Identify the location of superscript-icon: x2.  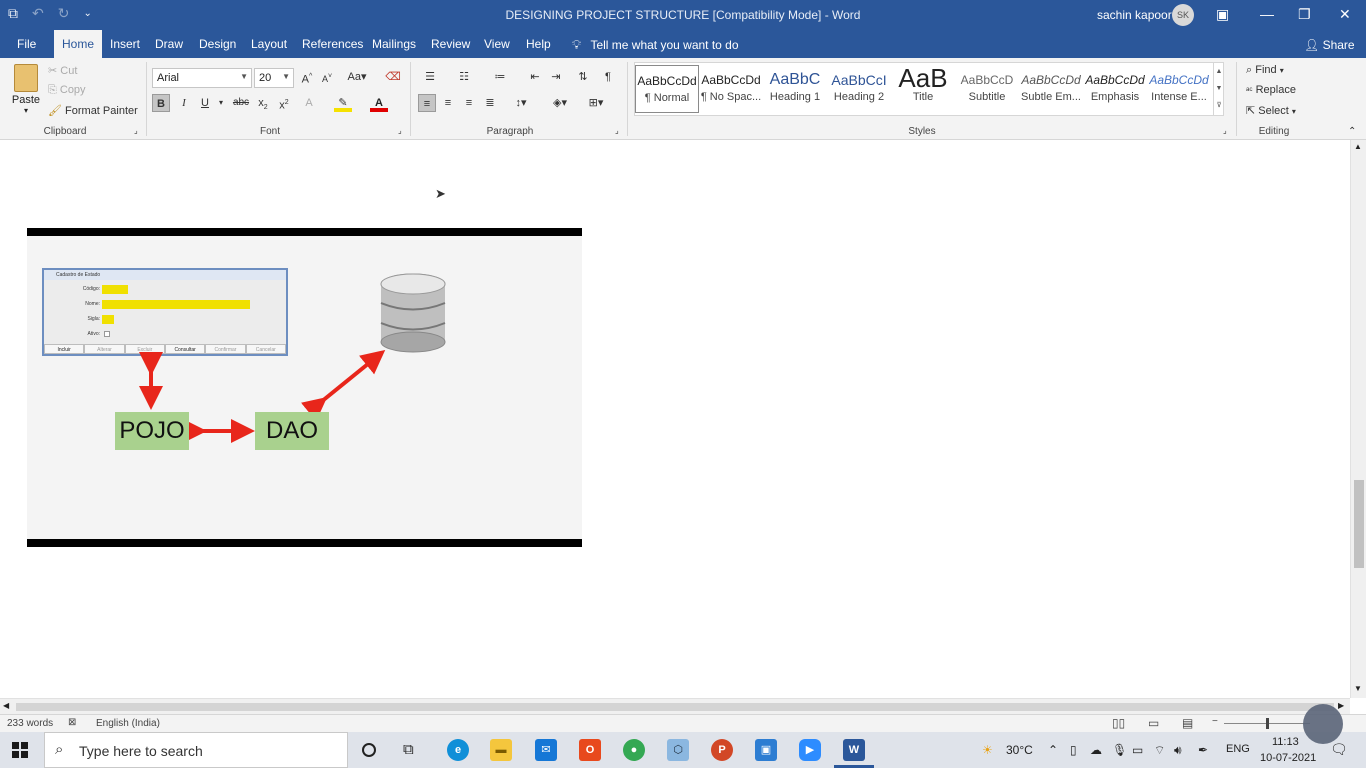
(284, 103).